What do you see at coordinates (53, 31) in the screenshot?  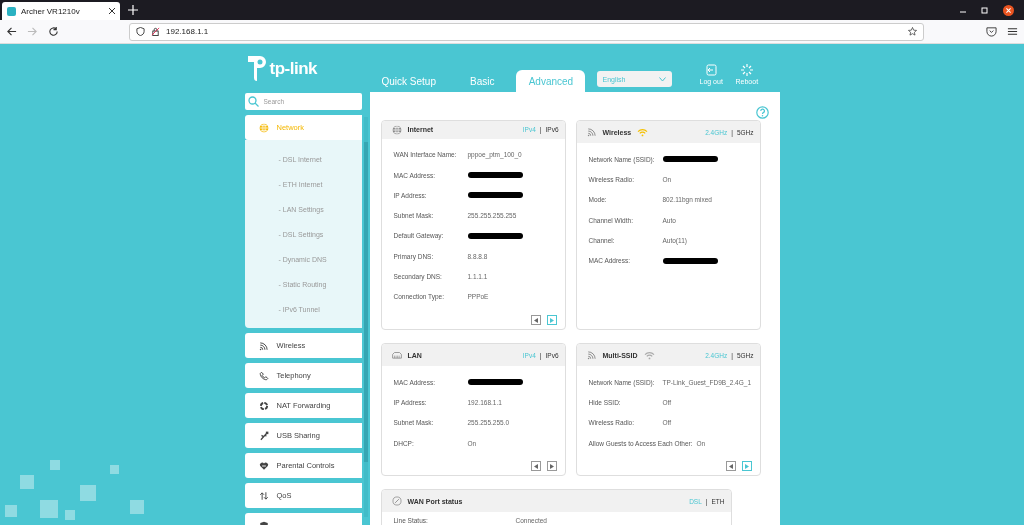 I see `reload-icon` at bounding box center [53, 31].